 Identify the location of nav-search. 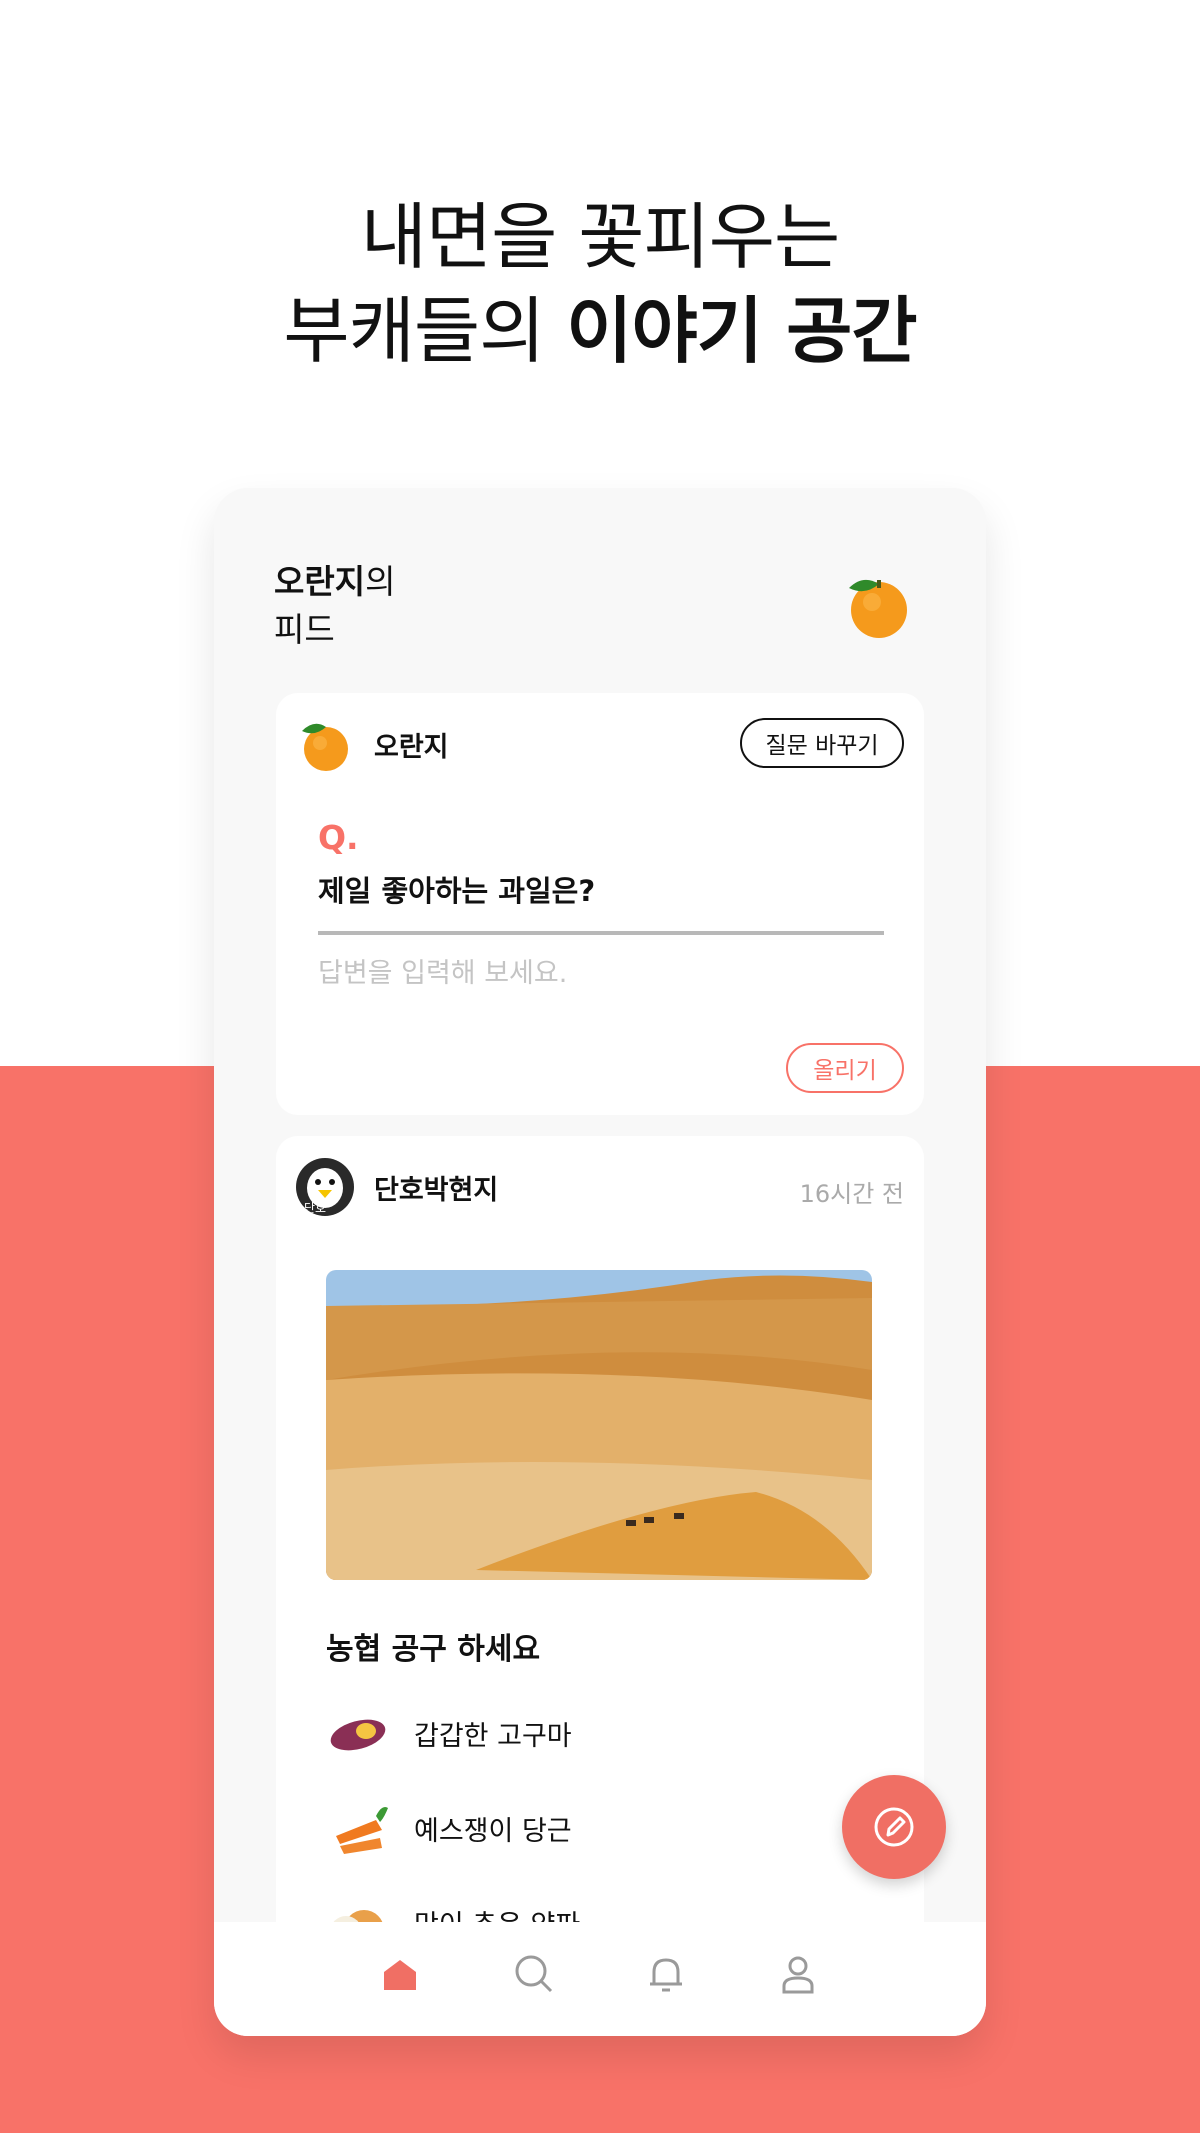
(534, 1974).